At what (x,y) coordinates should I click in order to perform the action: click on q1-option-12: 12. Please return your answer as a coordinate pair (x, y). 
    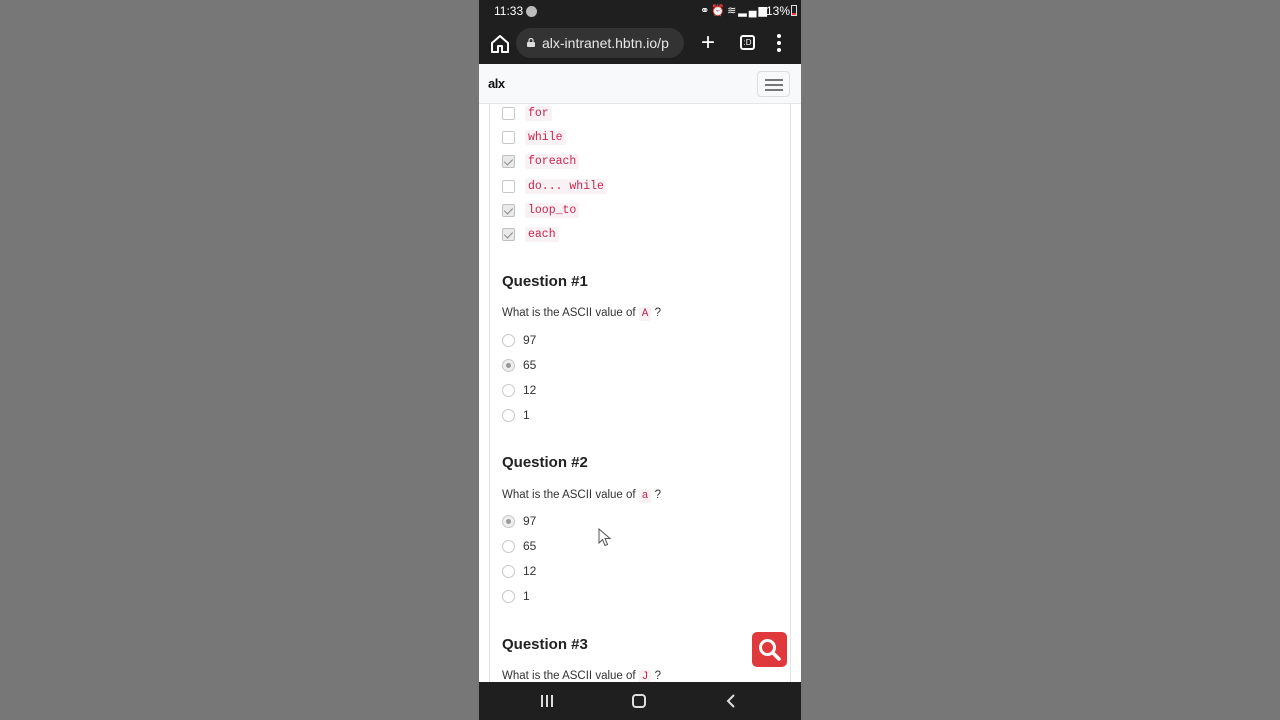
    Looking at the image, I should click on (519, 390).